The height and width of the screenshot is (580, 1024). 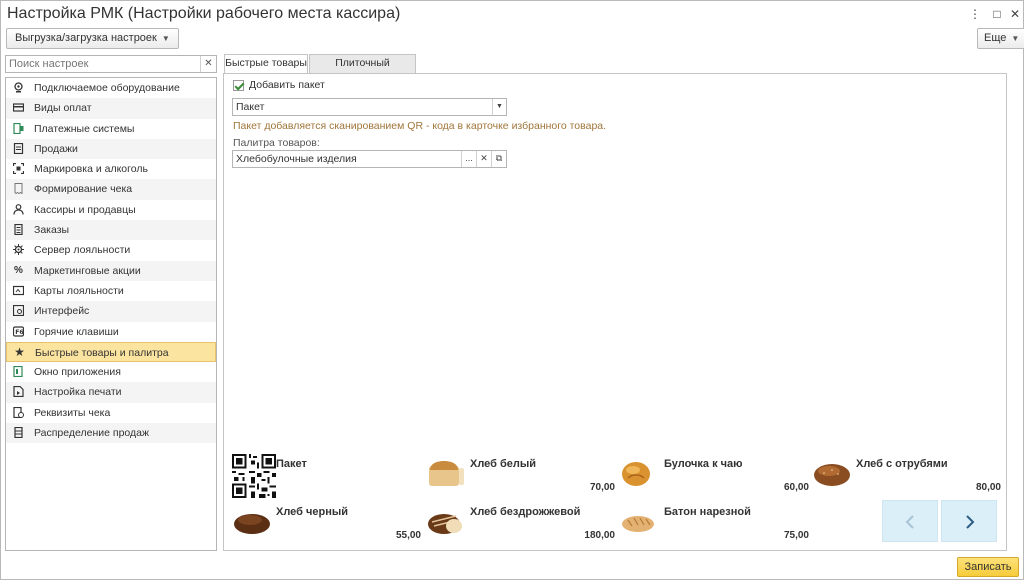 I want to click on list-item-payment-types: Виды оплат, so click(x=111, y=108).